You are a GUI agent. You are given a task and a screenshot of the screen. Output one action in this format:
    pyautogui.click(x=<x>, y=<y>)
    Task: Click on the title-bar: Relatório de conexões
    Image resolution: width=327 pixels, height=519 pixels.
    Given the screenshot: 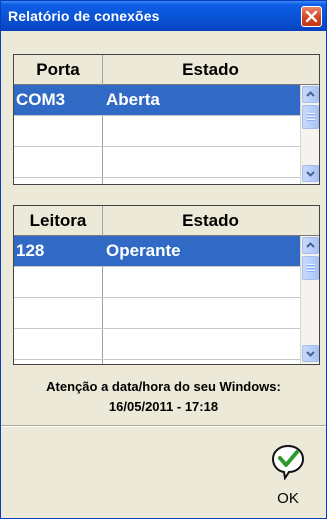 What is the action you would take?
    pyautogui.click(x=163, y=16)
    